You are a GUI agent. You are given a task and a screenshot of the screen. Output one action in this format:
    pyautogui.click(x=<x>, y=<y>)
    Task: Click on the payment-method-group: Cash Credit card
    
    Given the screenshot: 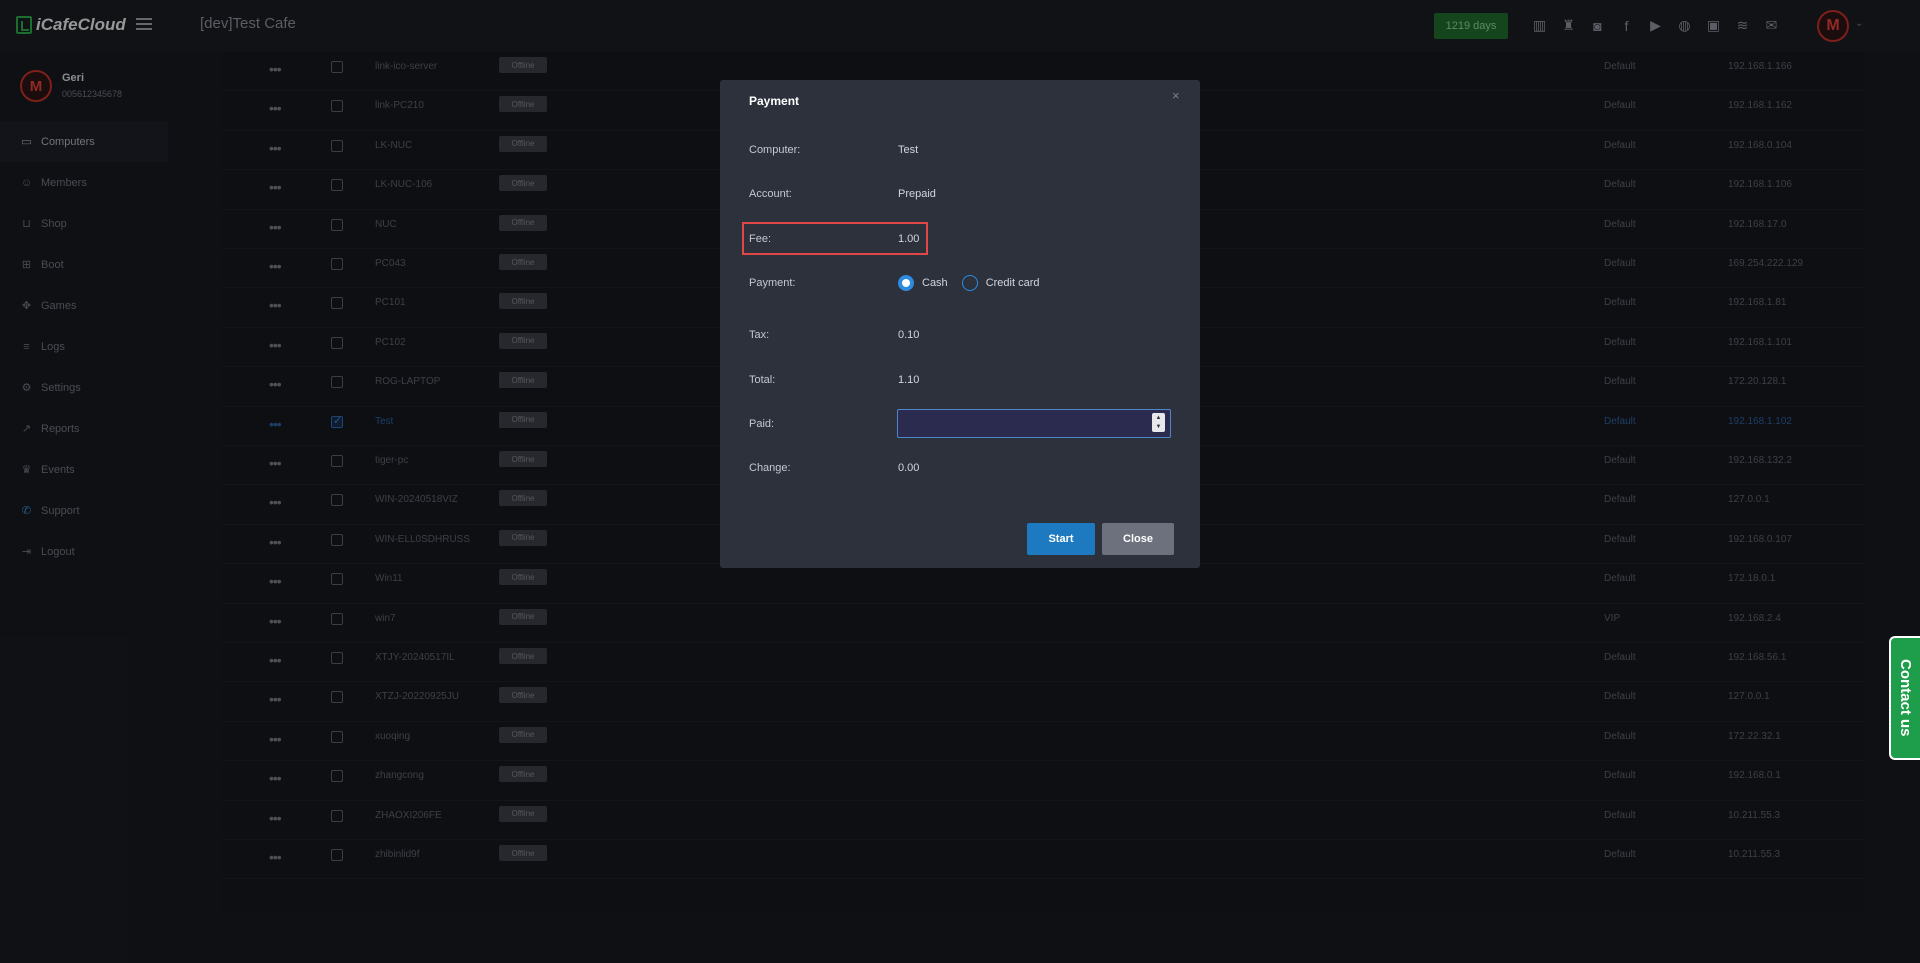 What is the action you would take?
    pyautogui.click(x=975, y=283)
    